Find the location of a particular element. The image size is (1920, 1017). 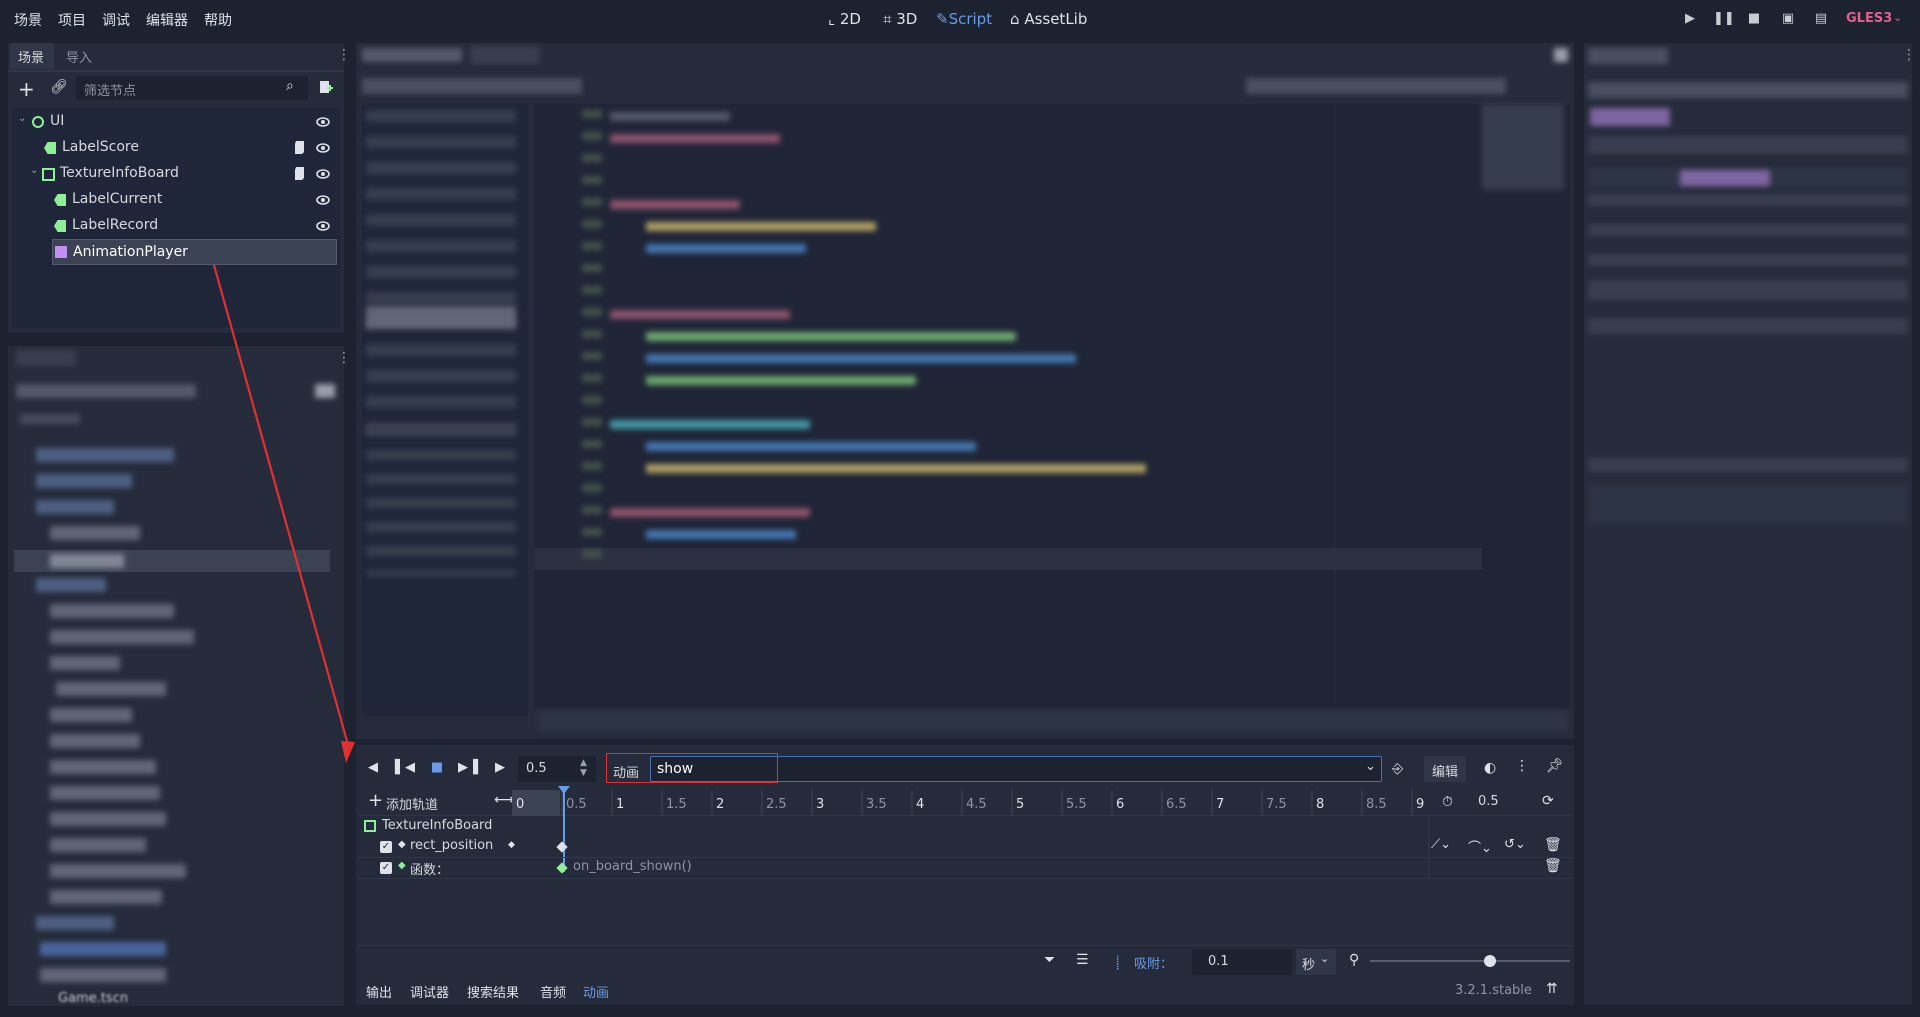

timeline-ruler: 0 0.5 1 1.5 2 2.5 3 3.5 4 4.5 5 5.5 6 6.5 7 7.5 8 8.5 9 is located at coordinates (969, 803).